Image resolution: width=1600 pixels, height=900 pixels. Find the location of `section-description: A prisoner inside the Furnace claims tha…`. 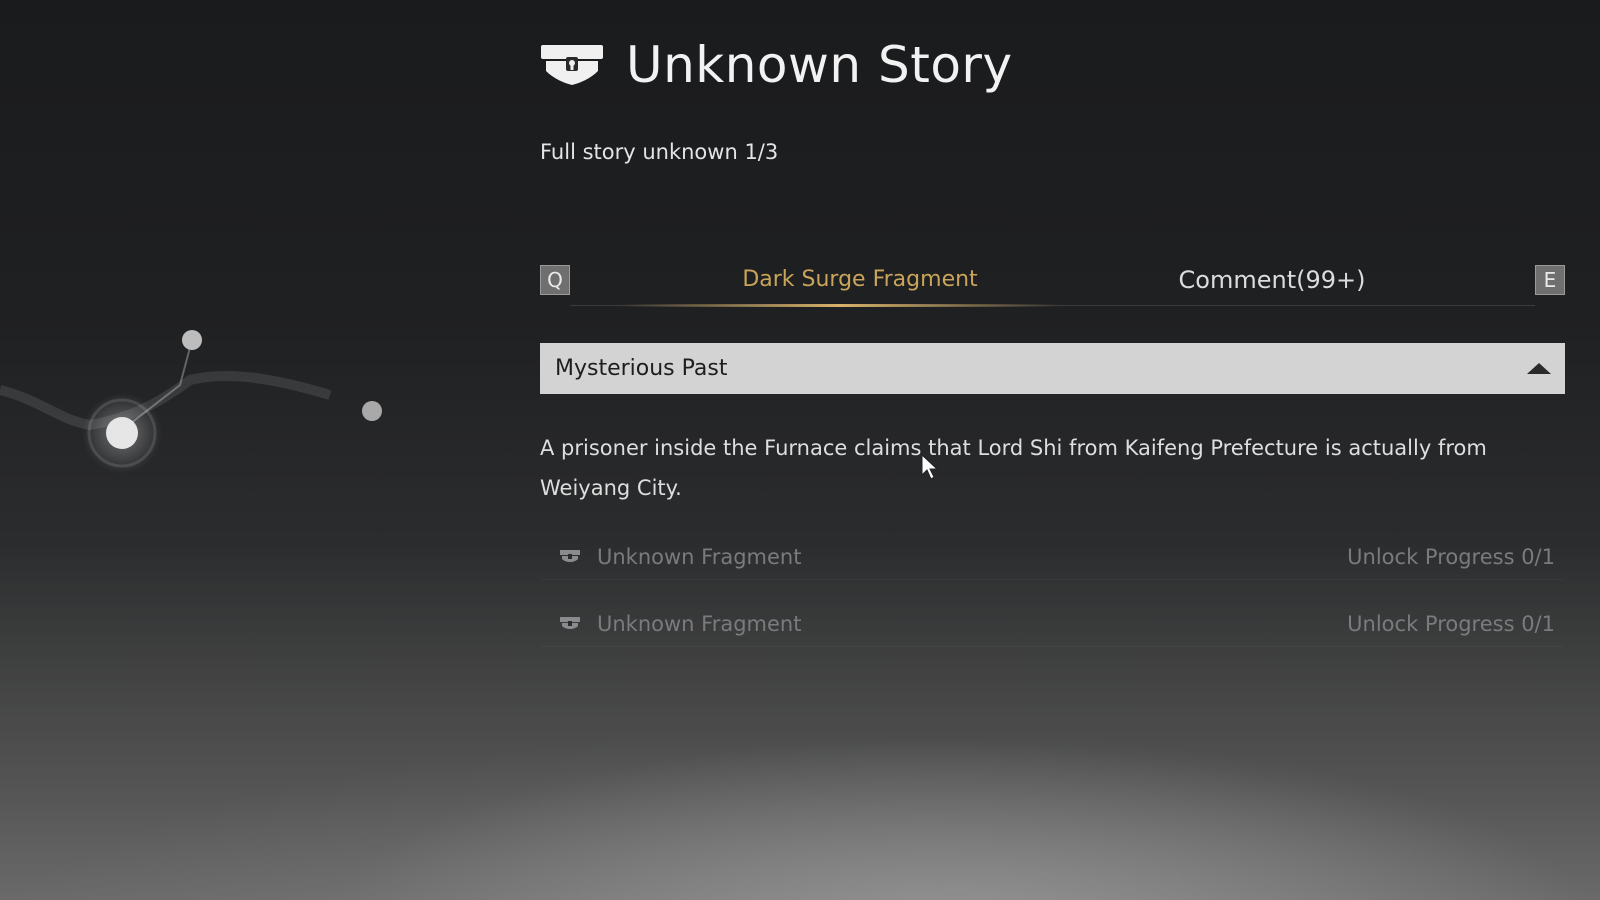

section-description: A prisoner inside the Furnace claims tha… is located at coordinates (1013, 468).